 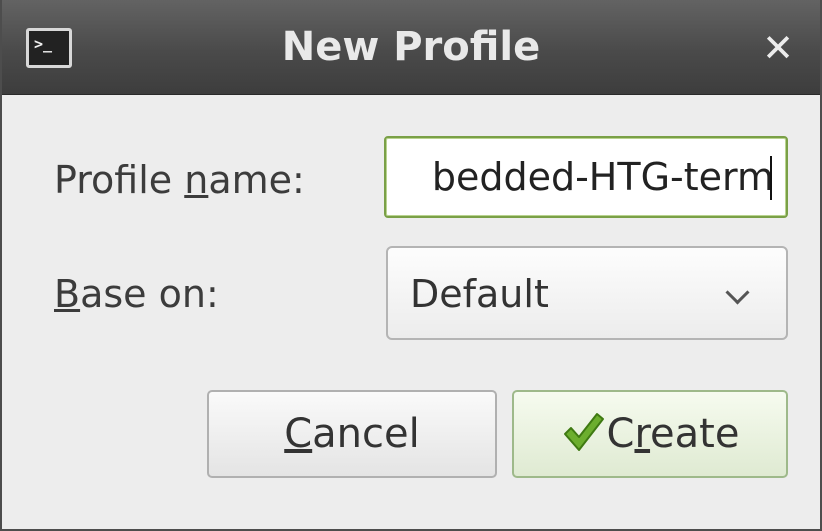 What do you see at coordinates (136, 294) in the screenshot?
I see `base-on-label: Base on:` at bounding box center [136, 294].